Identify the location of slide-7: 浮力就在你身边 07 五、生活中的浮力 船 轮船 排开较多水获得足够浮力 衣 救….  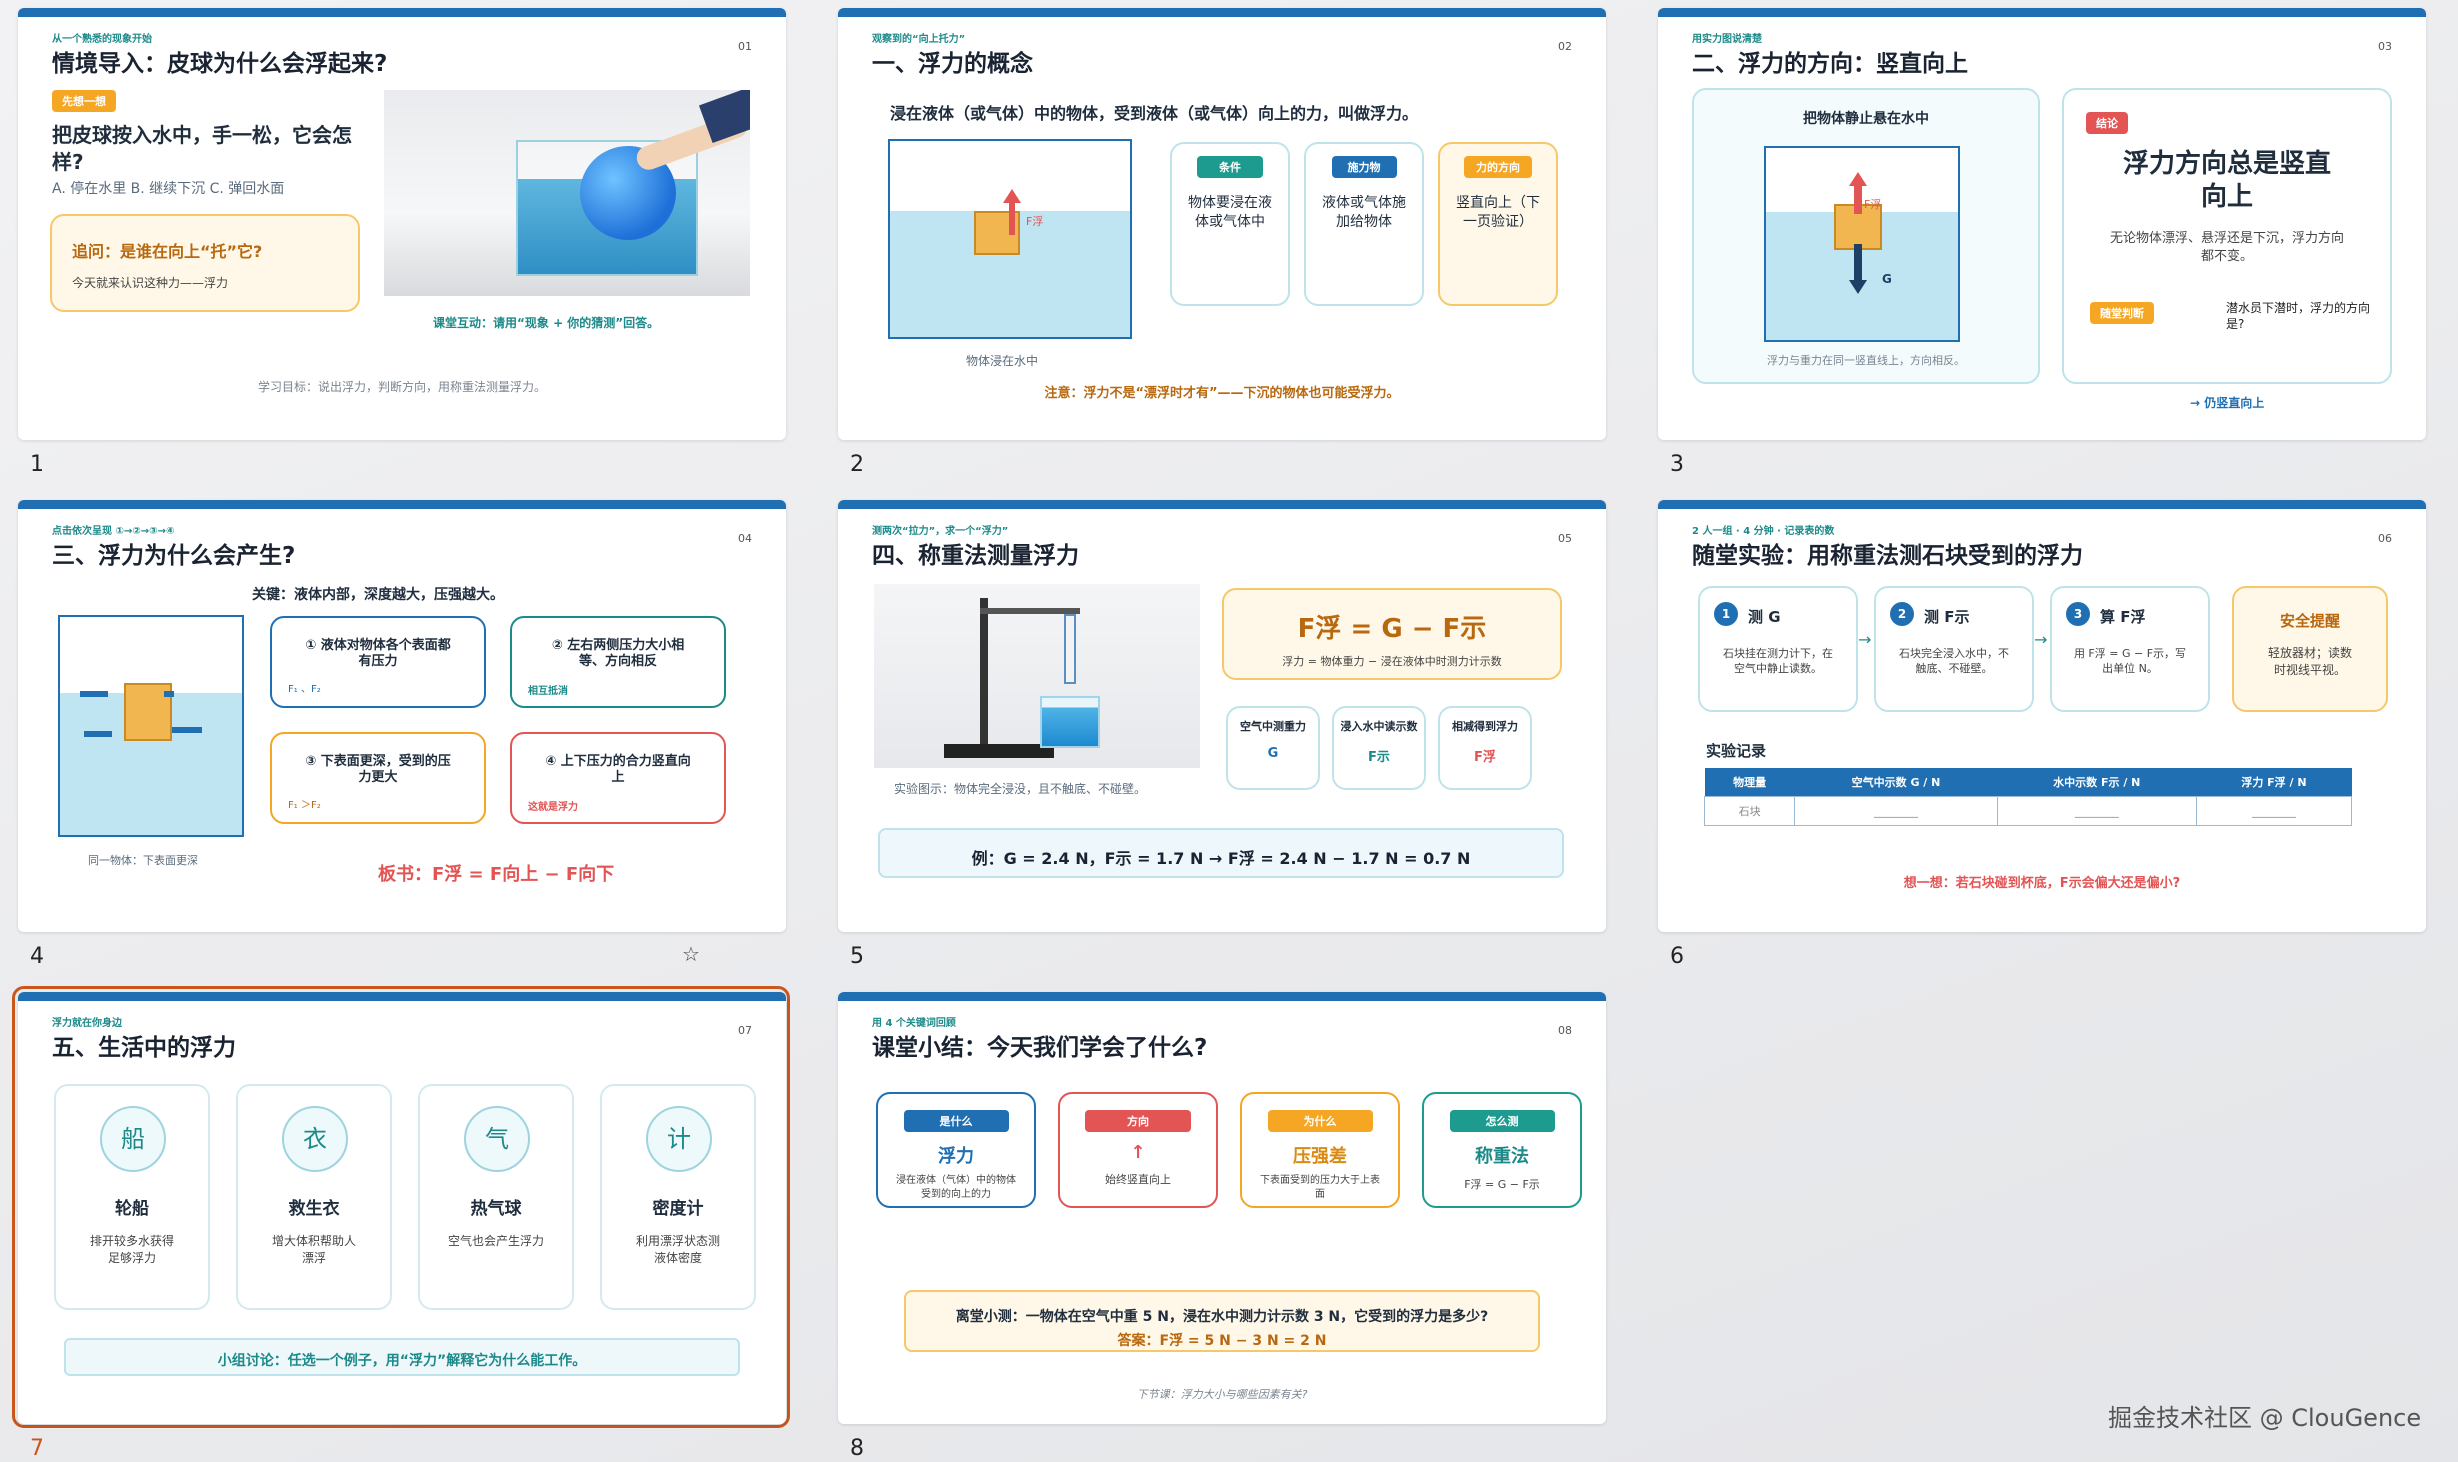
(402, 1208).